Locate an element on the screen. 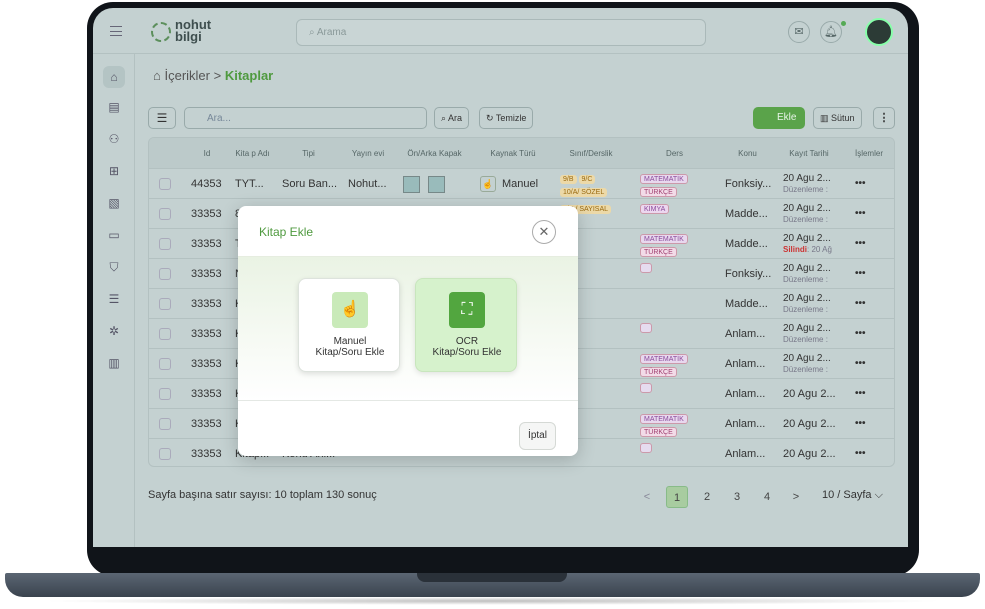 The width and height of the screenshot is (985, 609). sidebar: ⌂ ▤ ⚇ ⊞ ▧ ▭ ⛉ ☰ ✲ ▥ is located at coordinates (114, 300).